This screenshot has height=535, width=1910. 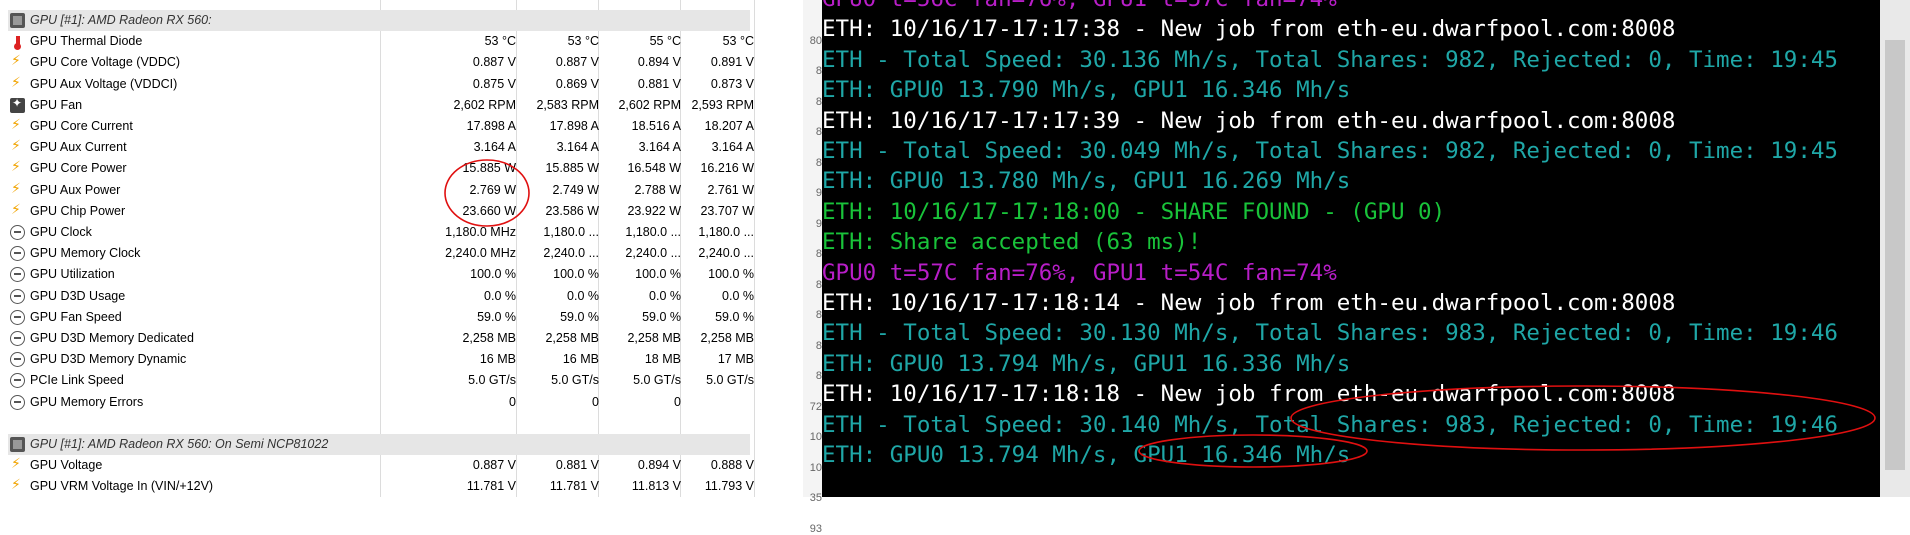 I want to click on minimum-value: 17.898 A, so click(x=574, y=126).